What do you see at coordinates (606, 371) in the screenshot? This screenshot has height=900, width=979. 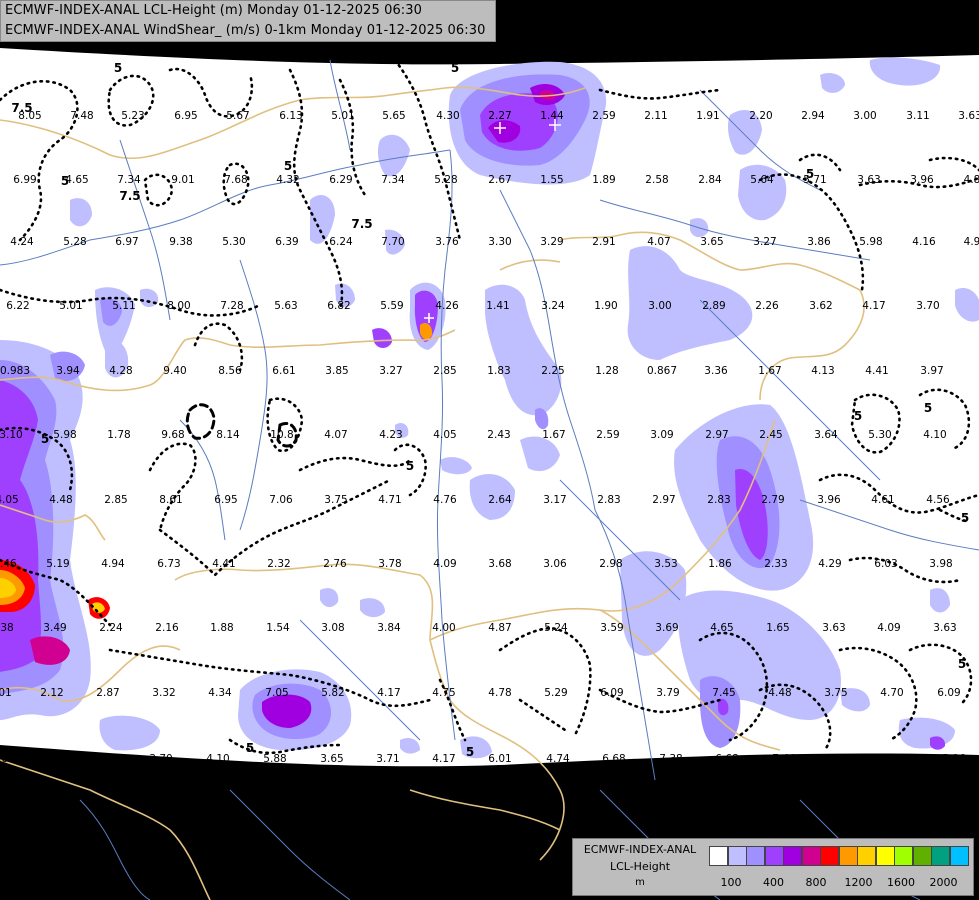 I see `shear-value-label: 1.28` at bounding box center [606, 371].